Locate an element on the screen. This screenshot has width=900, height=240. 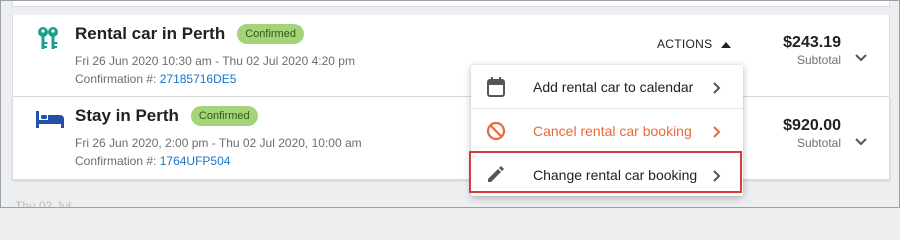
price-amount: $243.19 is located at coordinates (812, 42).